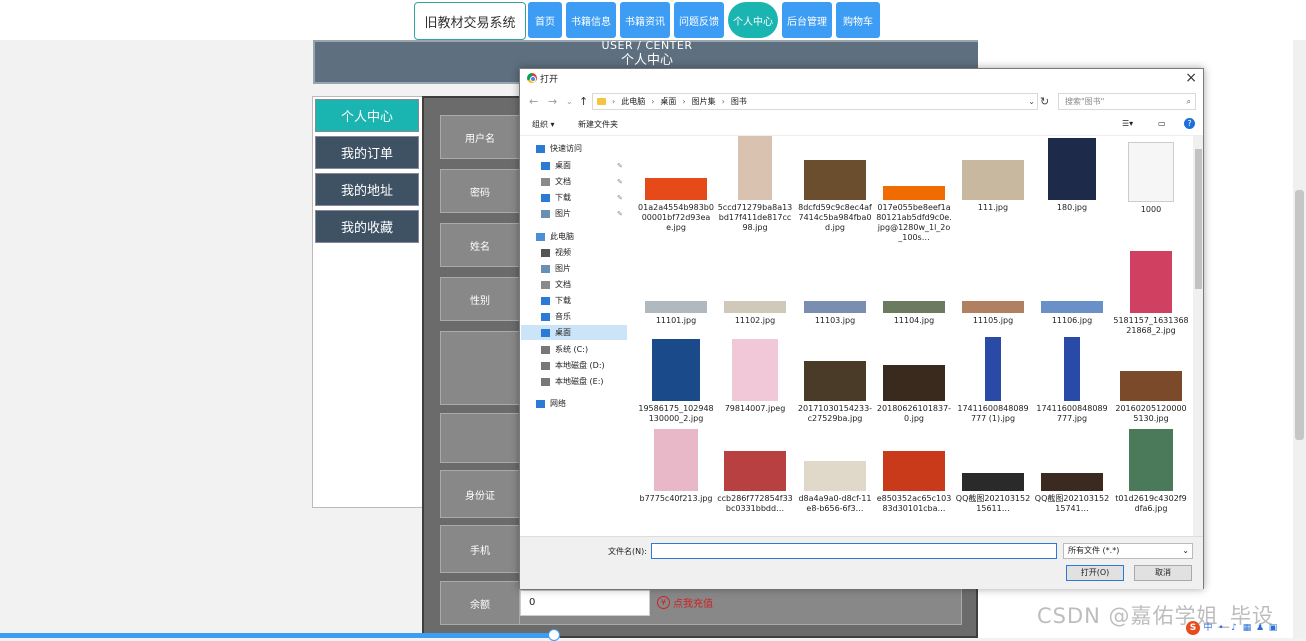 The height and width of the screenshot is (641, 1306). I want to click on nav-item-12: 系统 (C:), so click(574, 349).